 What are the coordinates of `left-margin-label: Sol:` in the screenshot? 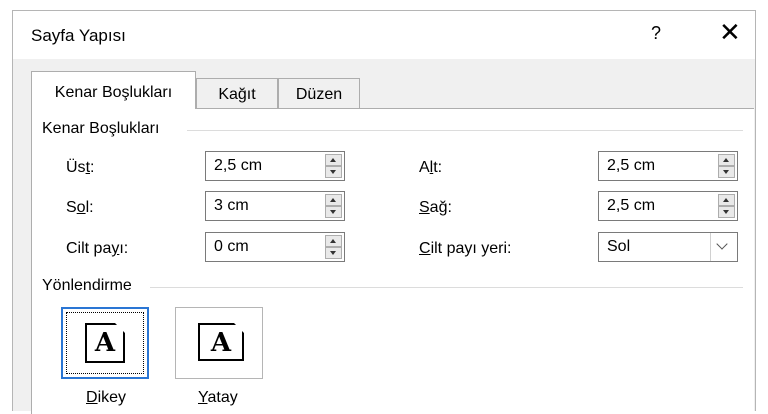 It's located at (80, 207).